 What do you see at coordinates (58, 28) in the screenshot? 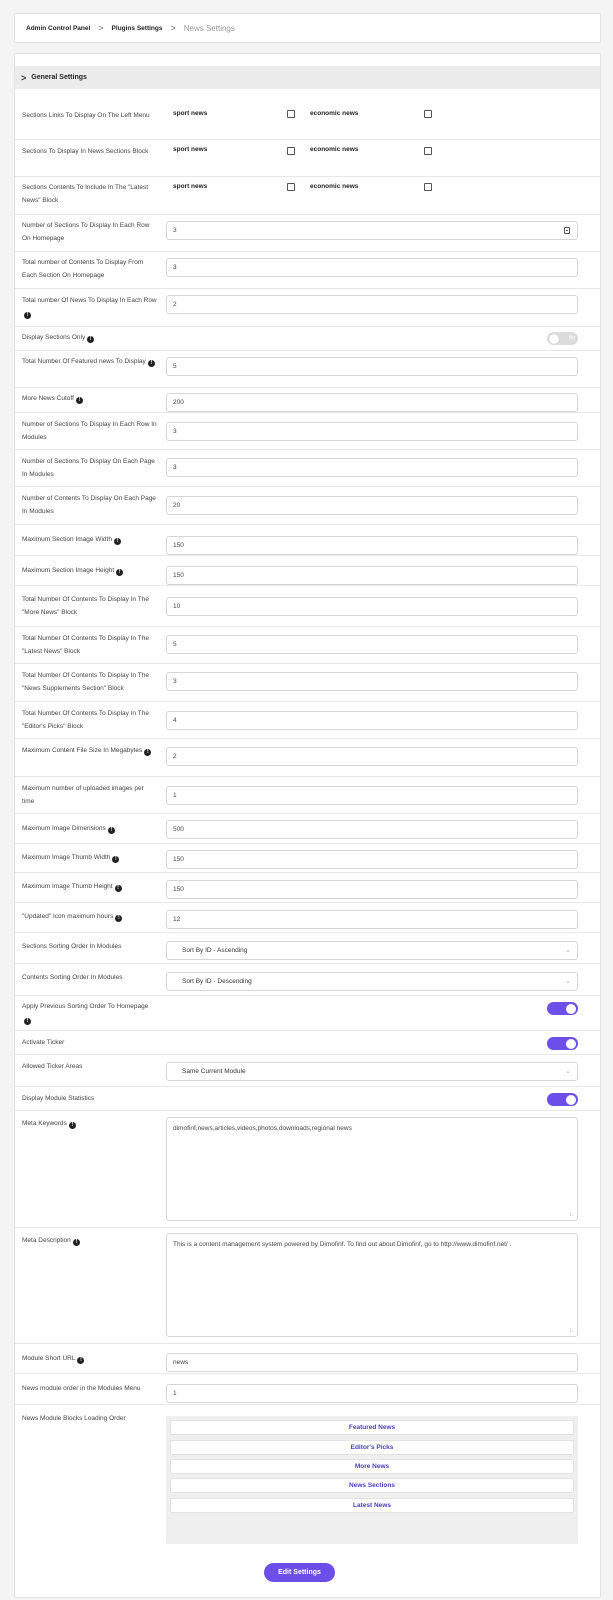
I see `breadcrumb-admin-control-panel: Admin Control Panel` at bounding box center [58, 28].